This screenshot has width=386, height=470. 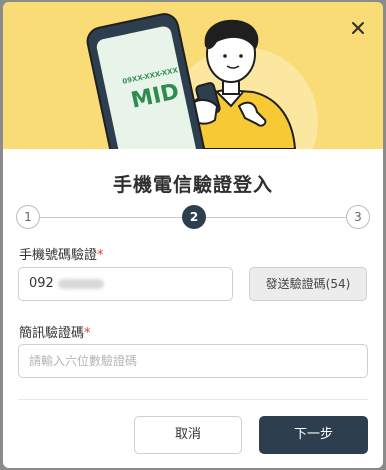 I want to click on phone-number-field: 092, so click(x=125, y=284).